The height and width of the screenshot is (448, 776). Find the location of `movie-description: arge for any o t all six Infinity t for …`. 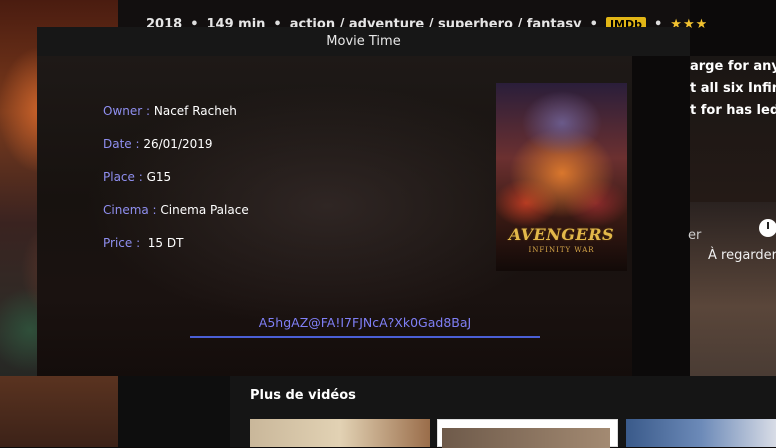

movie-description: arge for any o t all six Infinity t for … is located at coordinates (733, 129).